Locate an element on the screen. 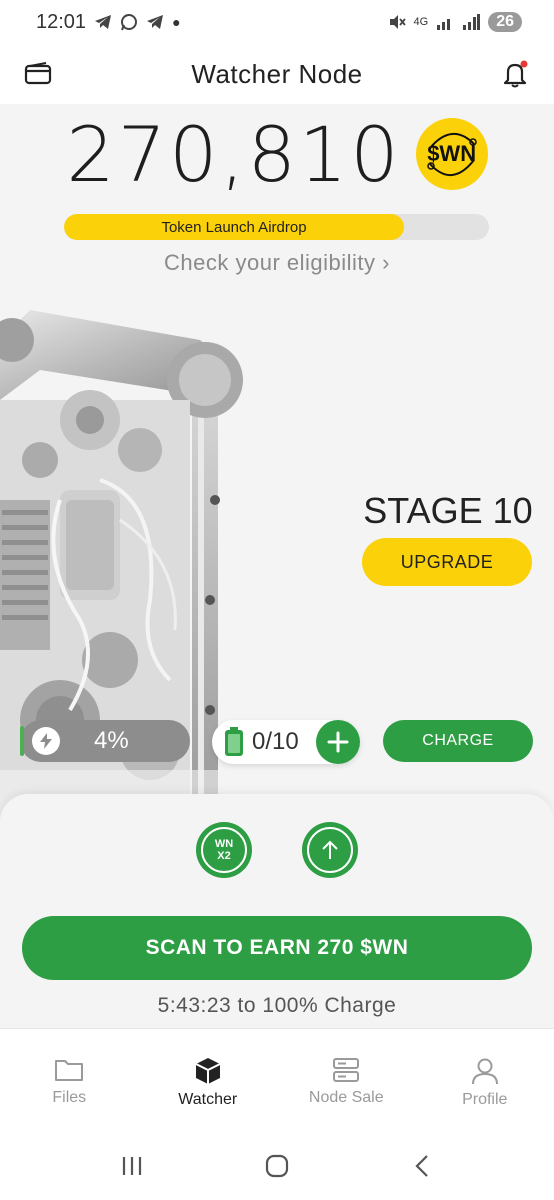 The width and height of the screenshot is (554, 1200). add-battery-button is located at coordinates (338, 742).